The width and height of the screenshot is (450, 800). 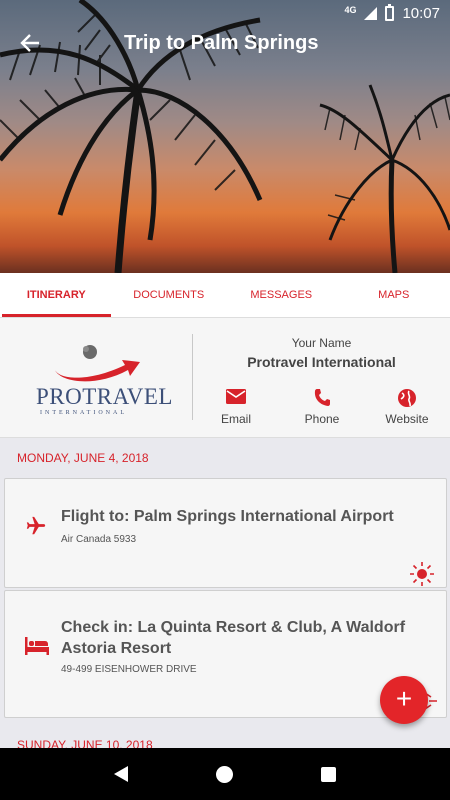 What do you see at coordinates (422, 576) in the screenshot?
I see `sun-icon` at bounding box center [422, 576].